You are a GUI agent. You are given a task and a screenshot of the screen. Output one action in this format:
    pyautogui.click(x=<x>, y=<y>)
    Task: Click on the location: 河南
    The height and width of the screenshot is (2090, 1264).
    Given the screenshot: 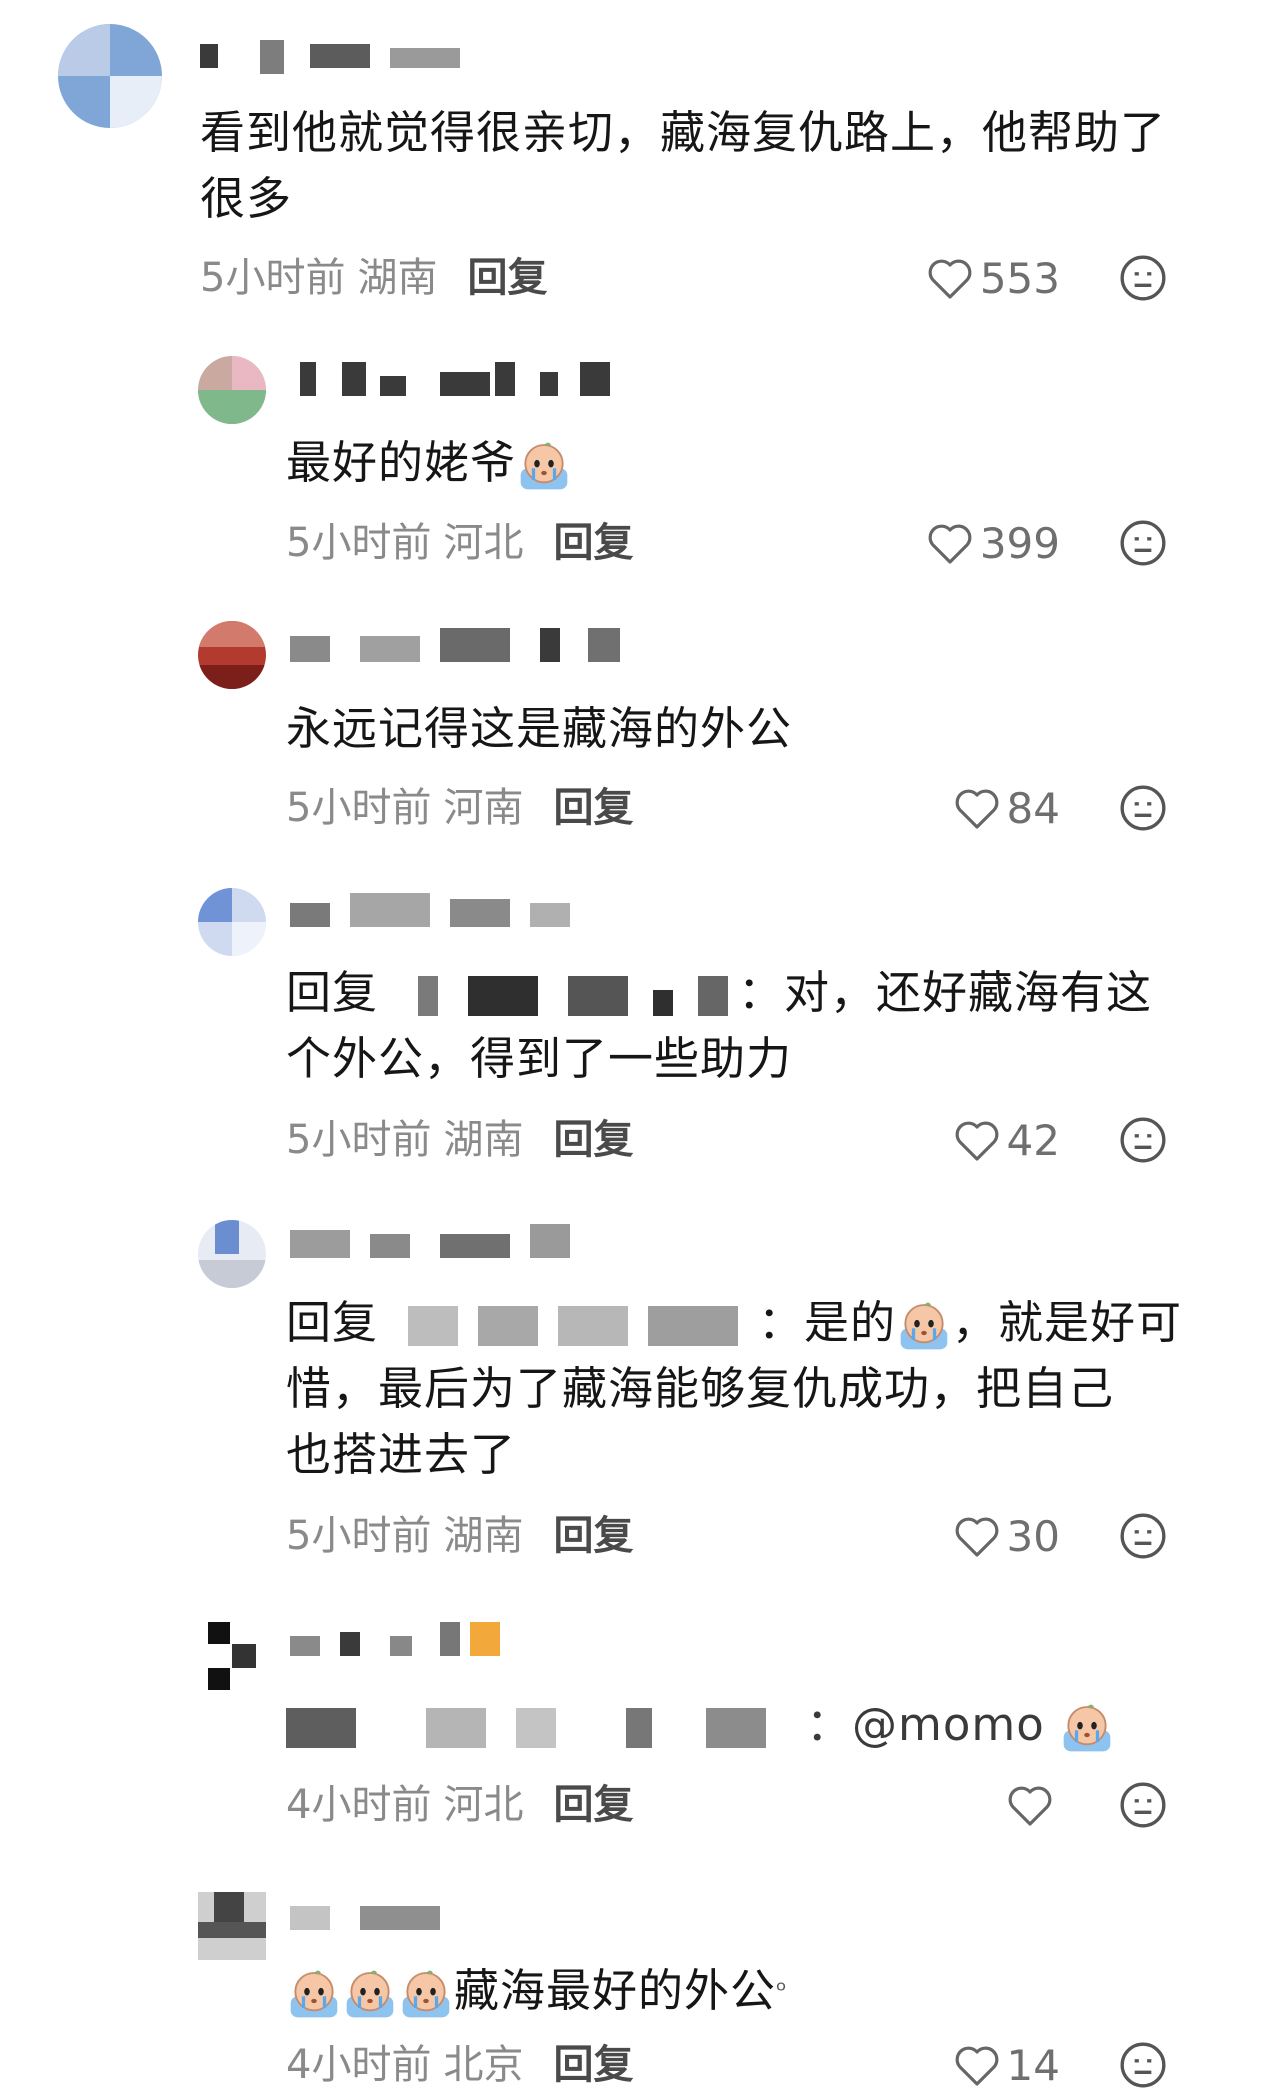 What is the action you would take?
    pyautogui.click(x=483, y=808)
    